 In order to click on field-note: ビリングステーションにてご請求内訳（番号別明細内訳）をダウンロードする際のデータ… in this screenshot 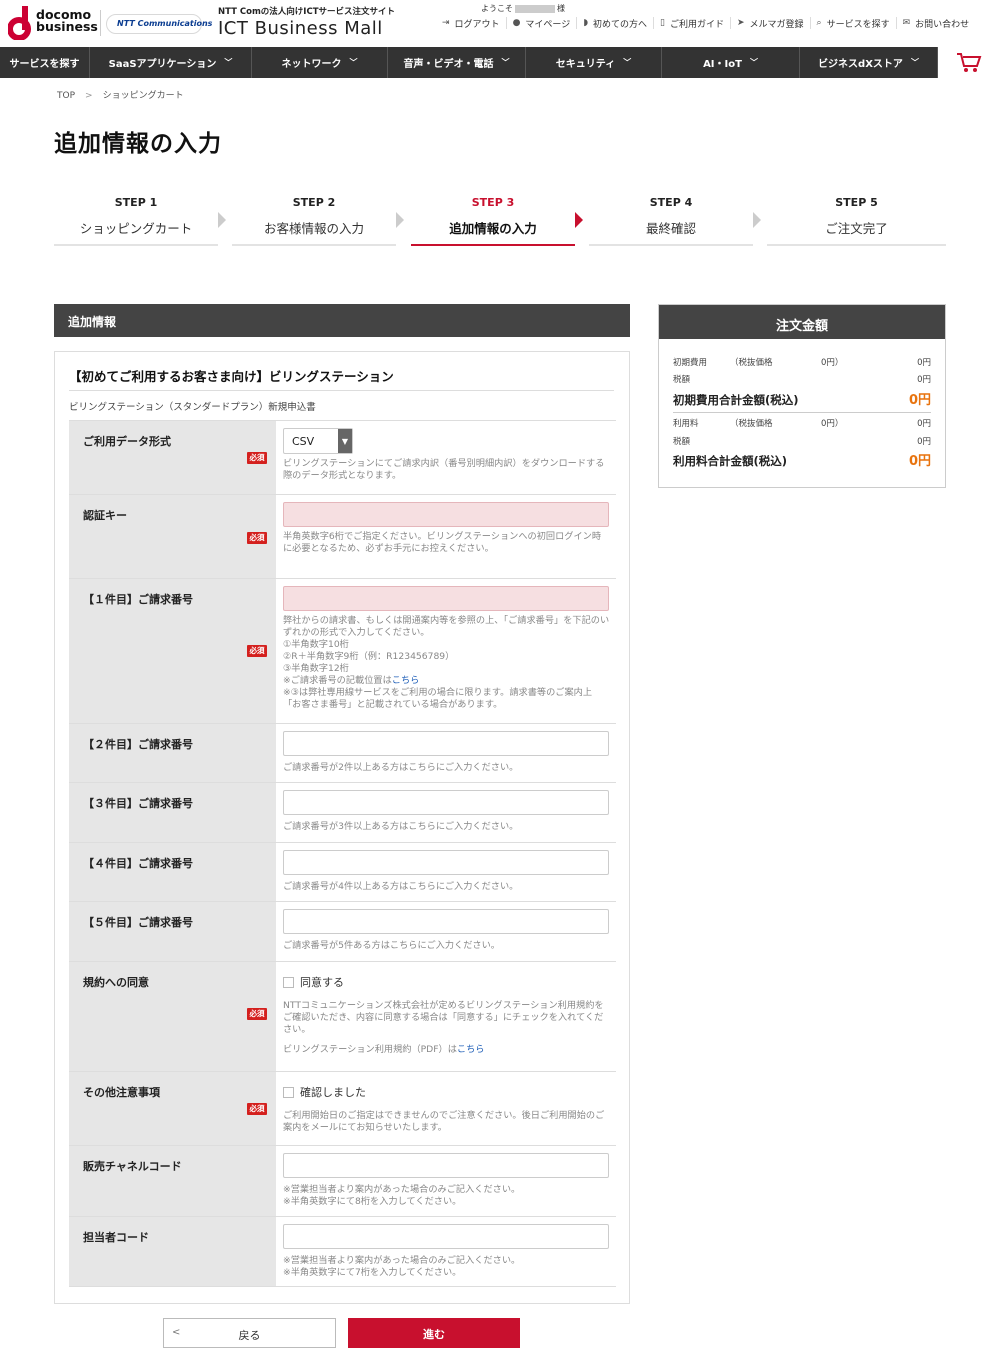, I will do `click(444, 469)`.